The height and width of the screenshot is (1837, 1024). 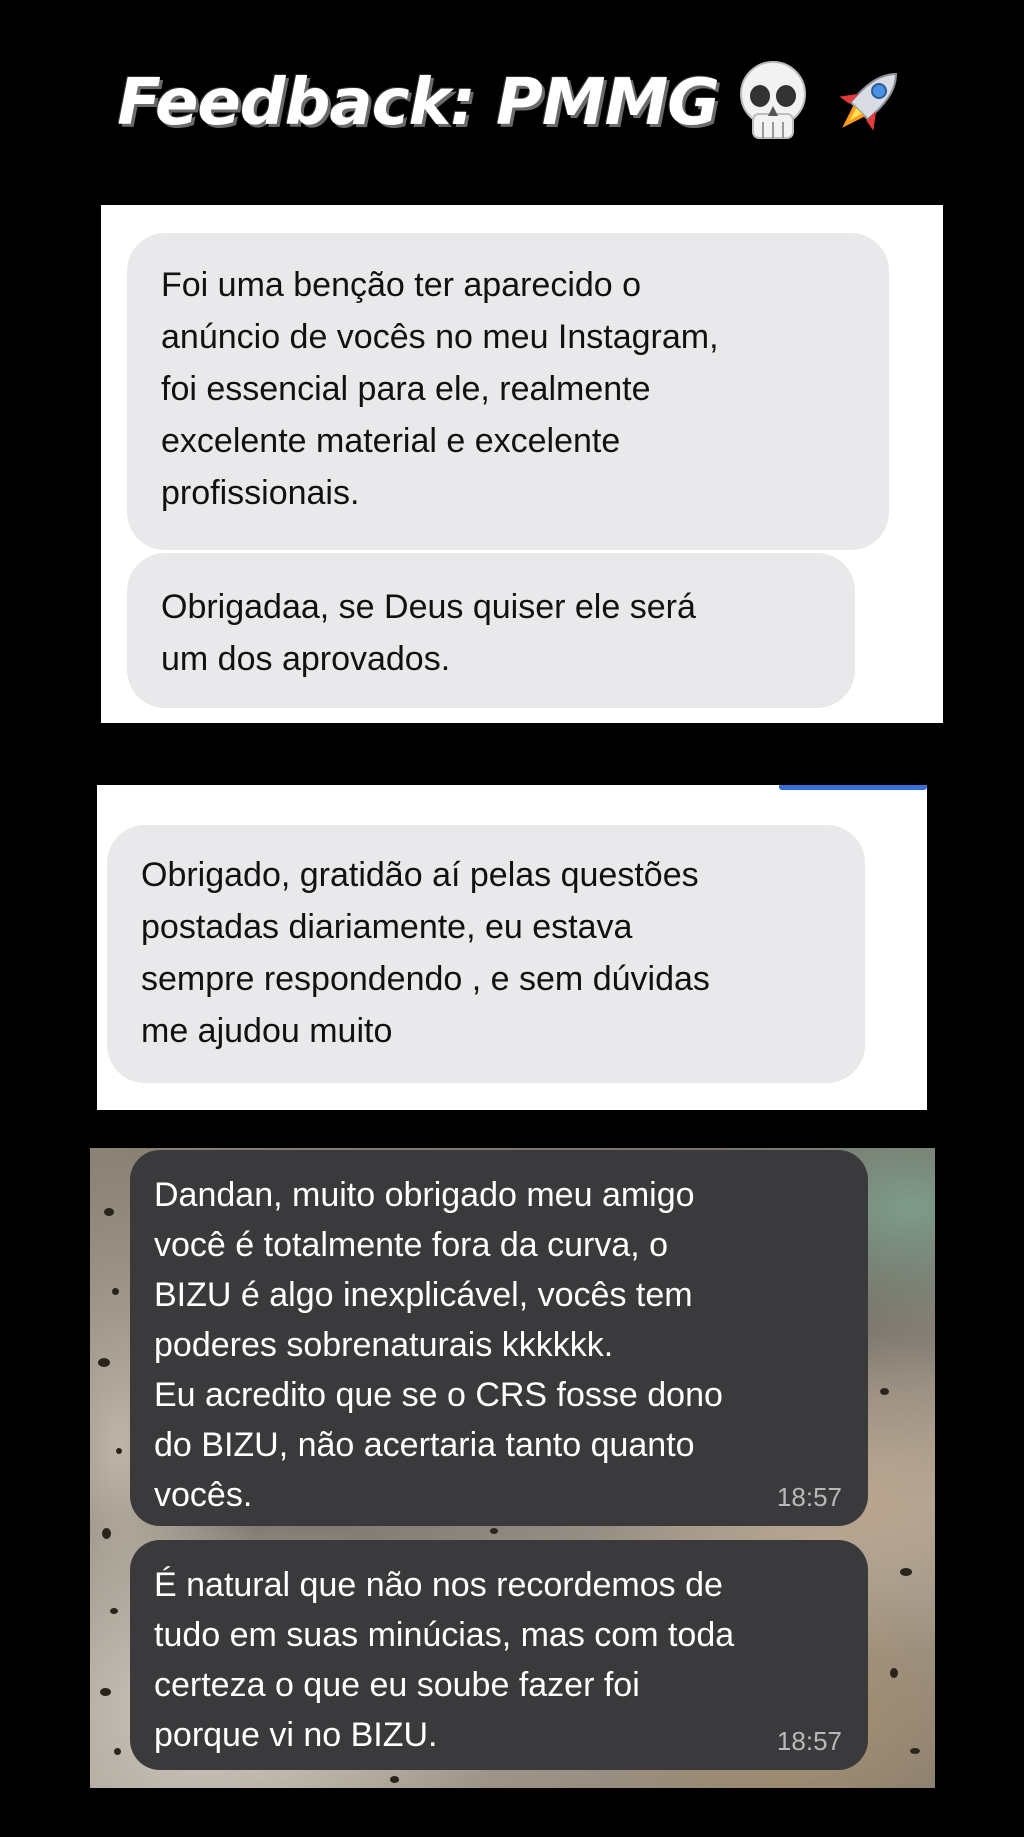 I want to click on skull-icon, so click(x=772, y=100).